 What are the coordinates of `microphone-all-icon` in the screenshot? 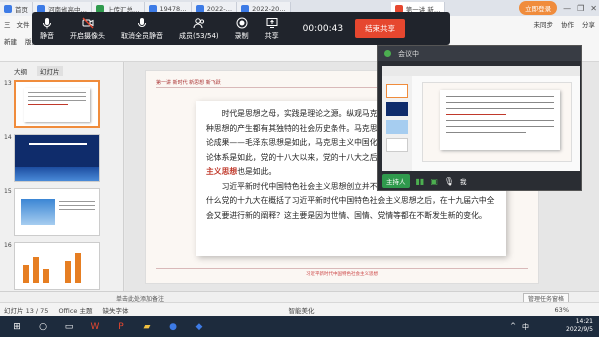 It's located at (142, 22).